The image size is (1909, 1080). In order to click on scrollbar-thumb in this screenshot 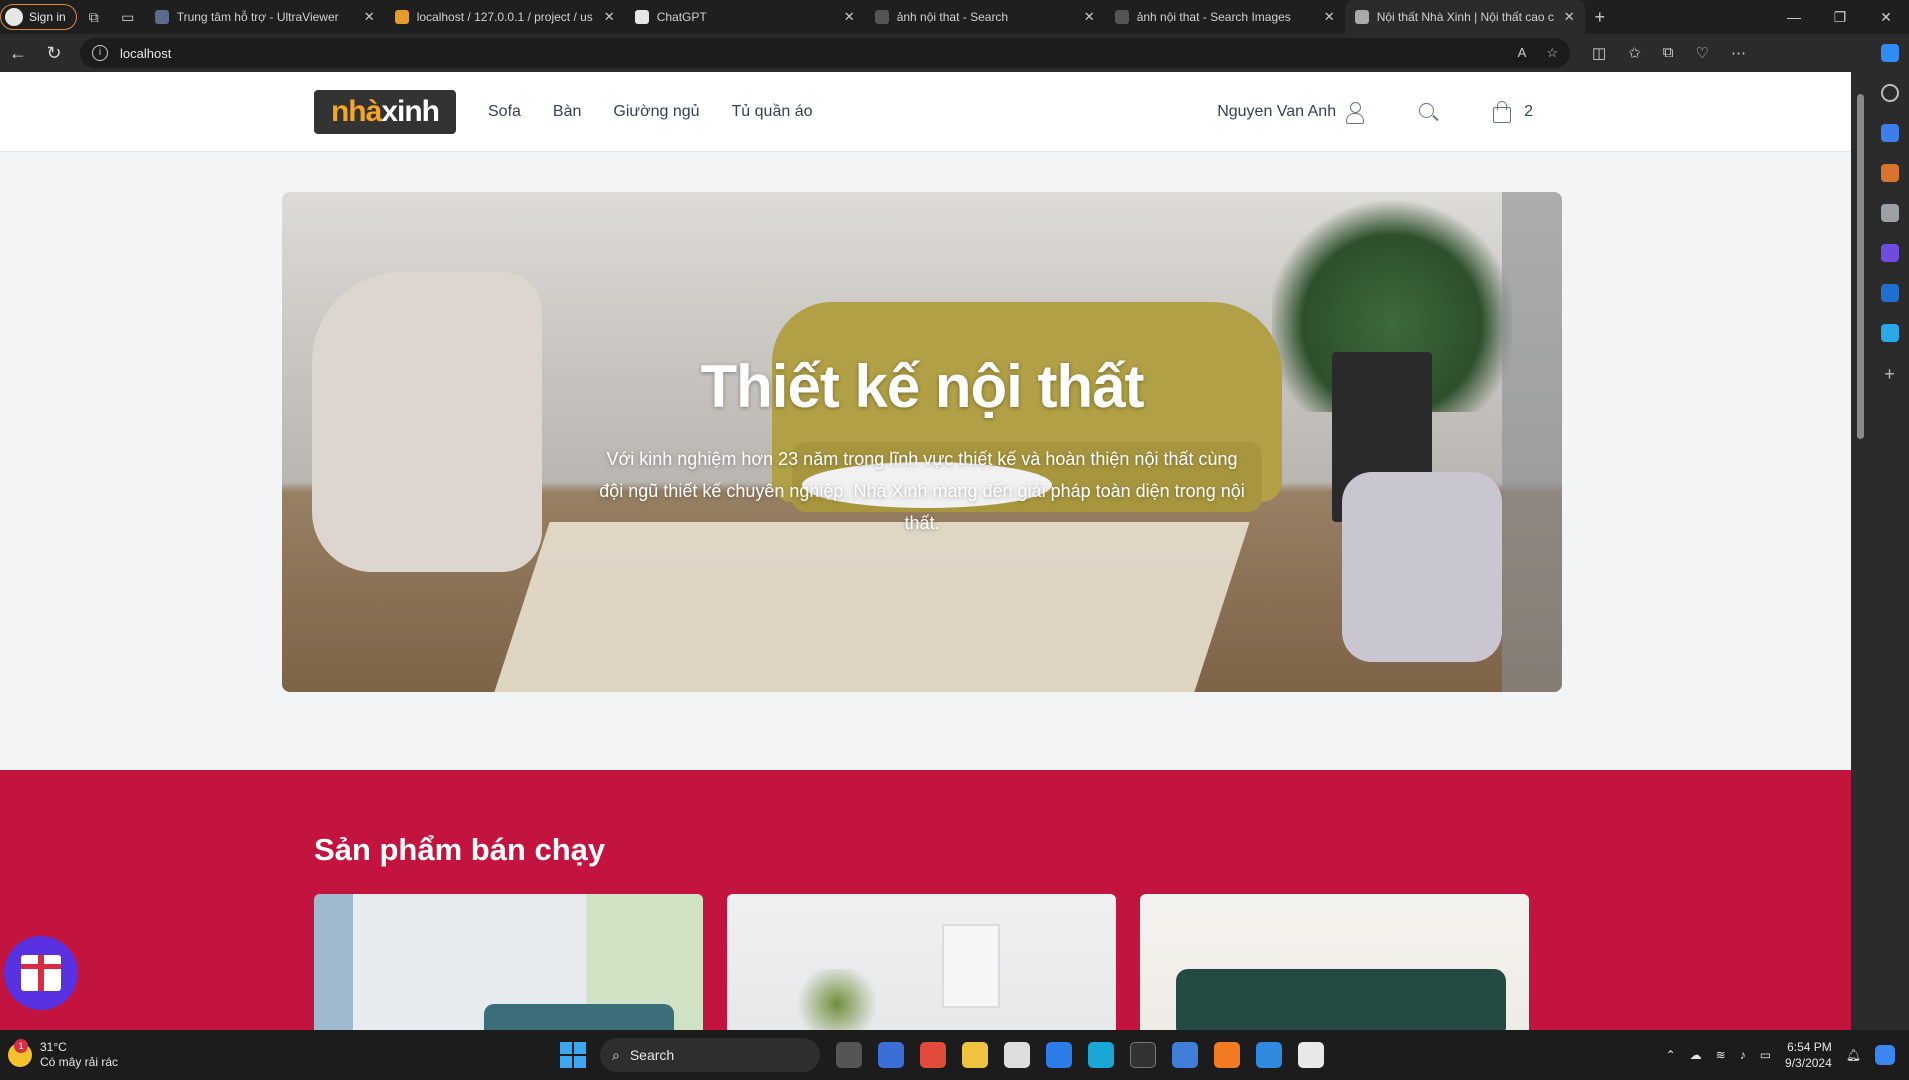, I will do `click(1860, 266)`.